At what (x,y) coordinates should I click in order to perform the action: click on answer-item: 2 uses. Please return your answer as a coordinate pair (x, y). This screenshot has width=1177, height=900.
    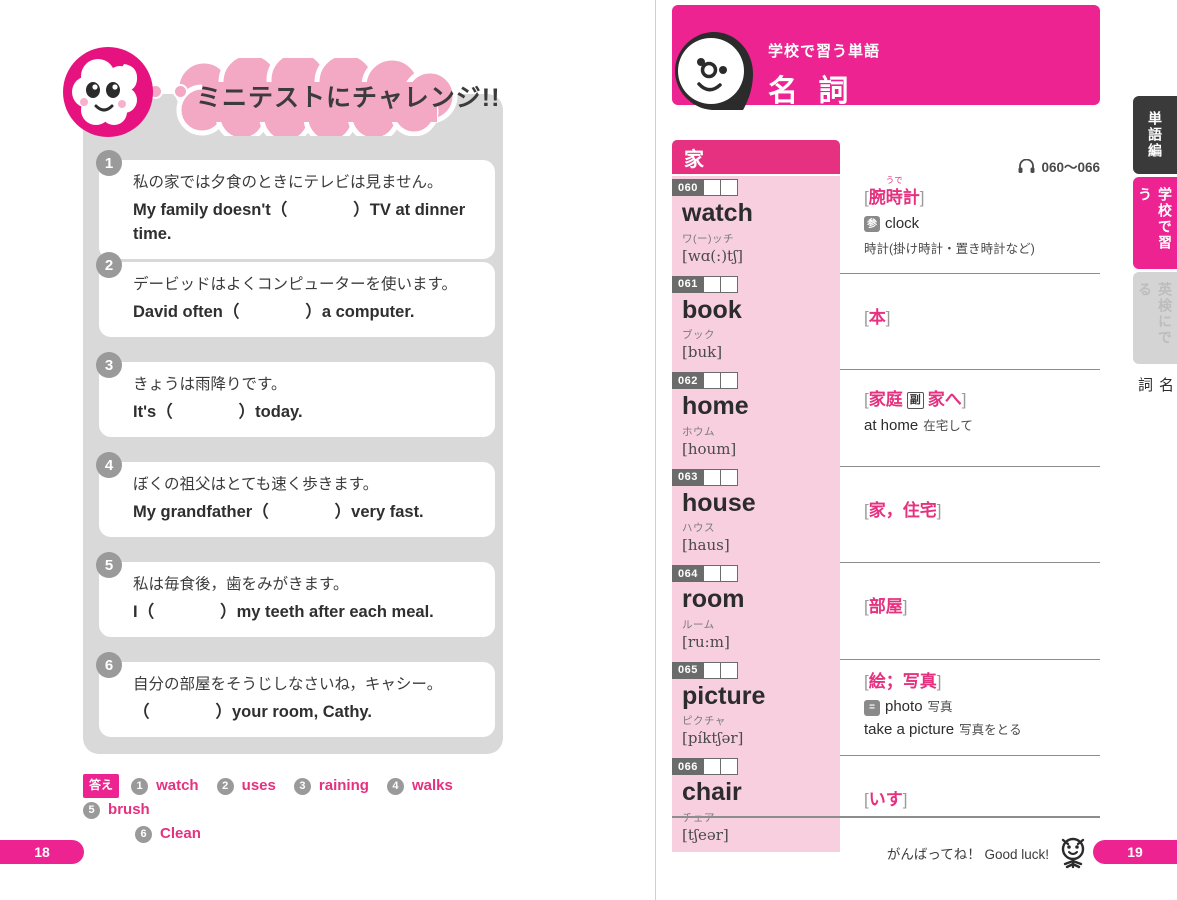
    Looking at the image, I should click on (246, 786).